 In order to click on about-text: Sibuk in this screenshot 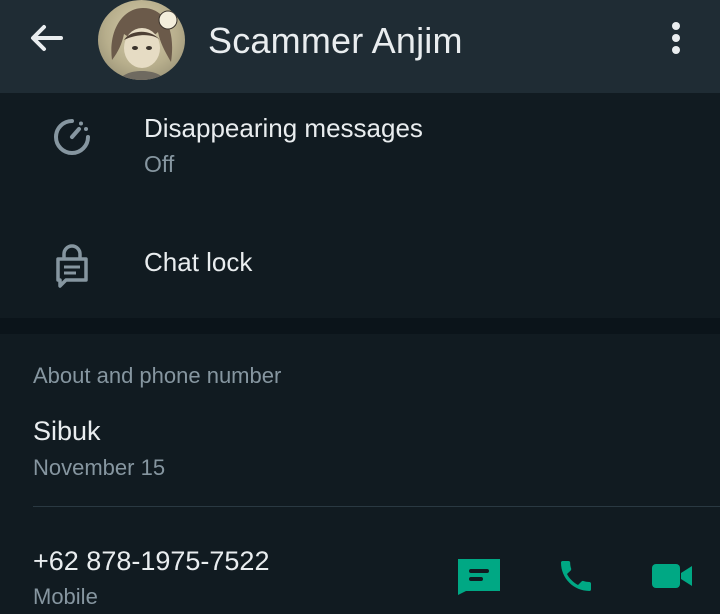, I will do `click(67, 431)`.